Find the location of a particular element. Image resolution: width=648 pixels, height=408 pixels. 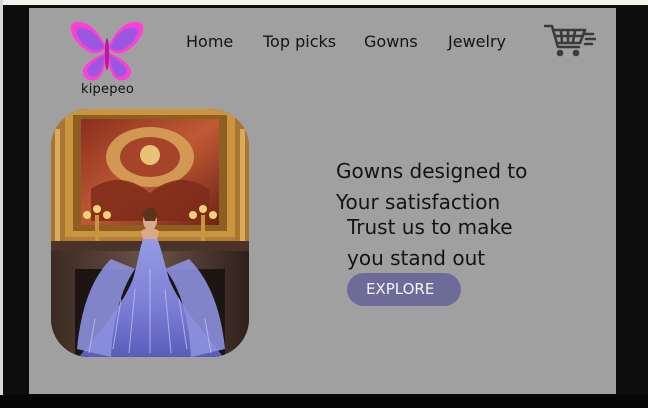

nav-jewelry: Jewelry is located at coordinates (477, 41).